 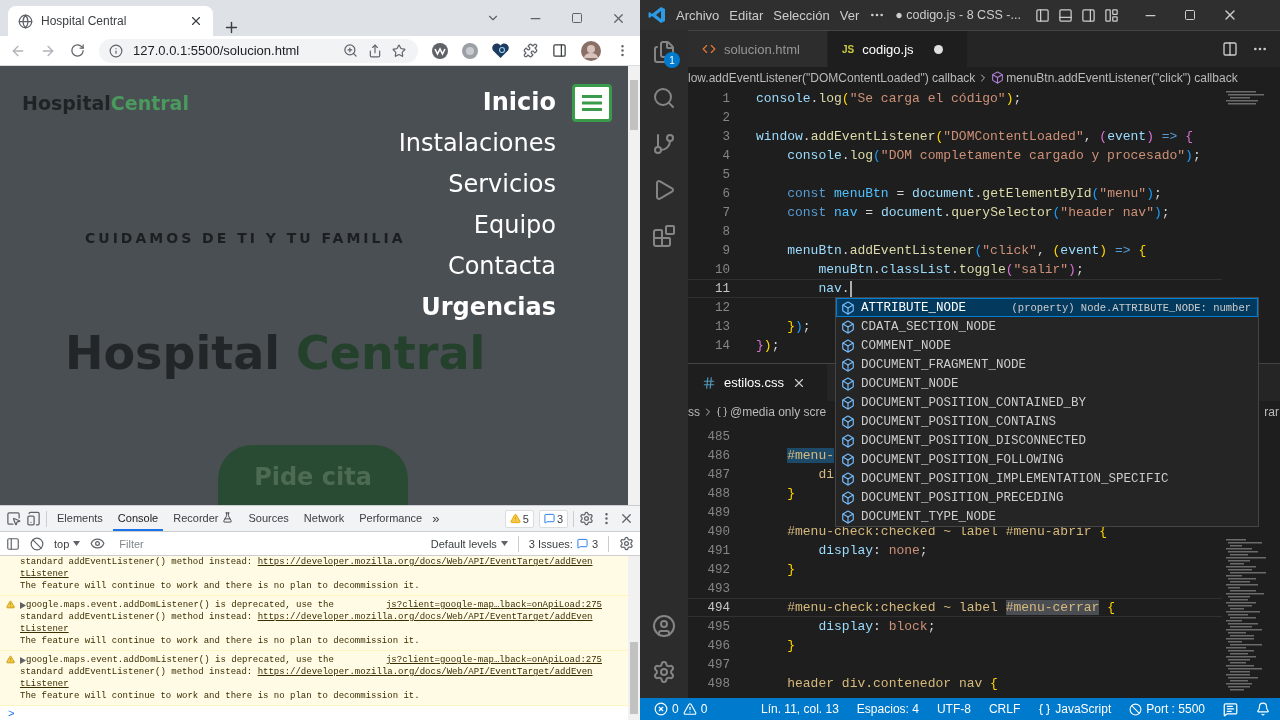 What do you see at coordinates (718, 455) in the screenshot?
I see `line-number: 486` at bounding box center [718, 455].